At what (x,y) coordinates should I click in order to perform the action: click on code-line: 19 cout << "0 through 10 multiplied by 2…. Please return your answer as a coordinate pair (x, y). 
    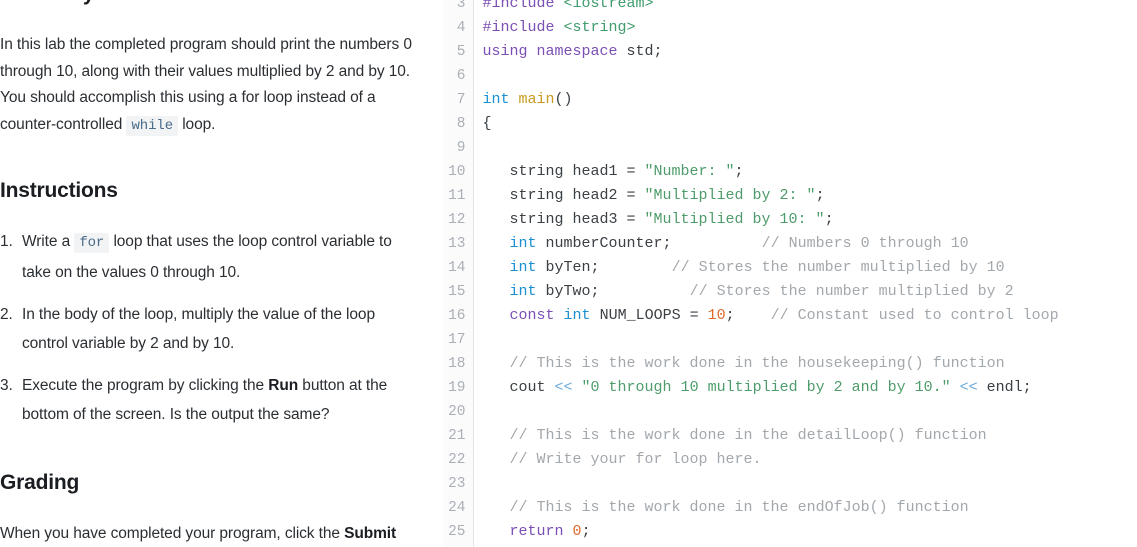
    Looking at the image, I should click on (790, 388).